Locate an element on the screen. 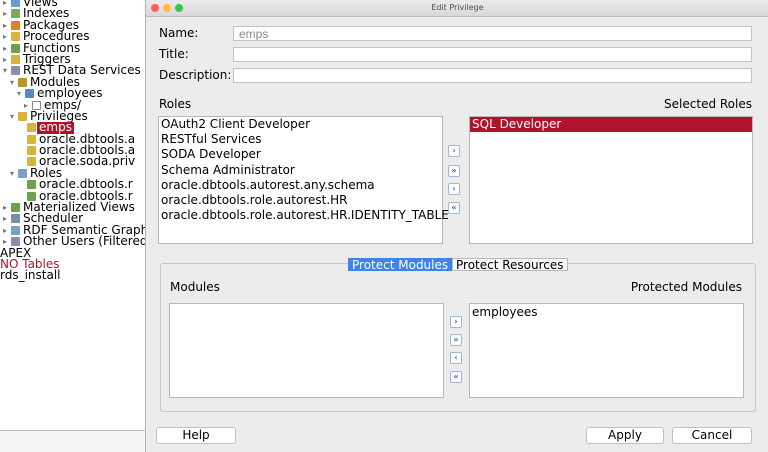  cancel-button: Cancel is located at coordinates (712, 435).